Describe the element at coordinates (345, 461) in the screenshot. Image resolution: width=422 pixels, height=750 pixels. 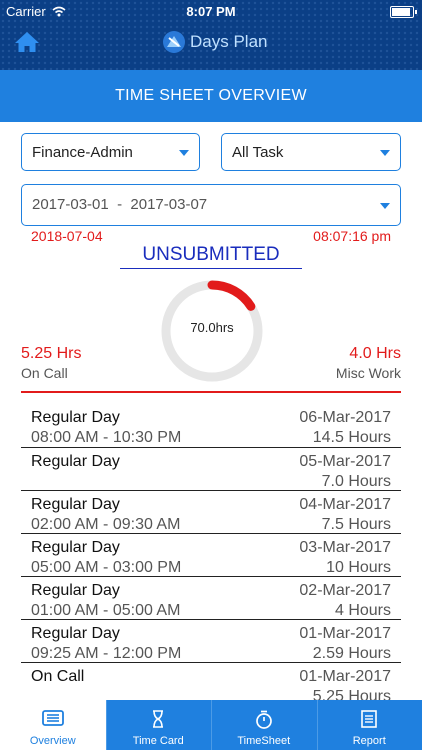
I see `entry-date: 05-Mar-2017` at that location.